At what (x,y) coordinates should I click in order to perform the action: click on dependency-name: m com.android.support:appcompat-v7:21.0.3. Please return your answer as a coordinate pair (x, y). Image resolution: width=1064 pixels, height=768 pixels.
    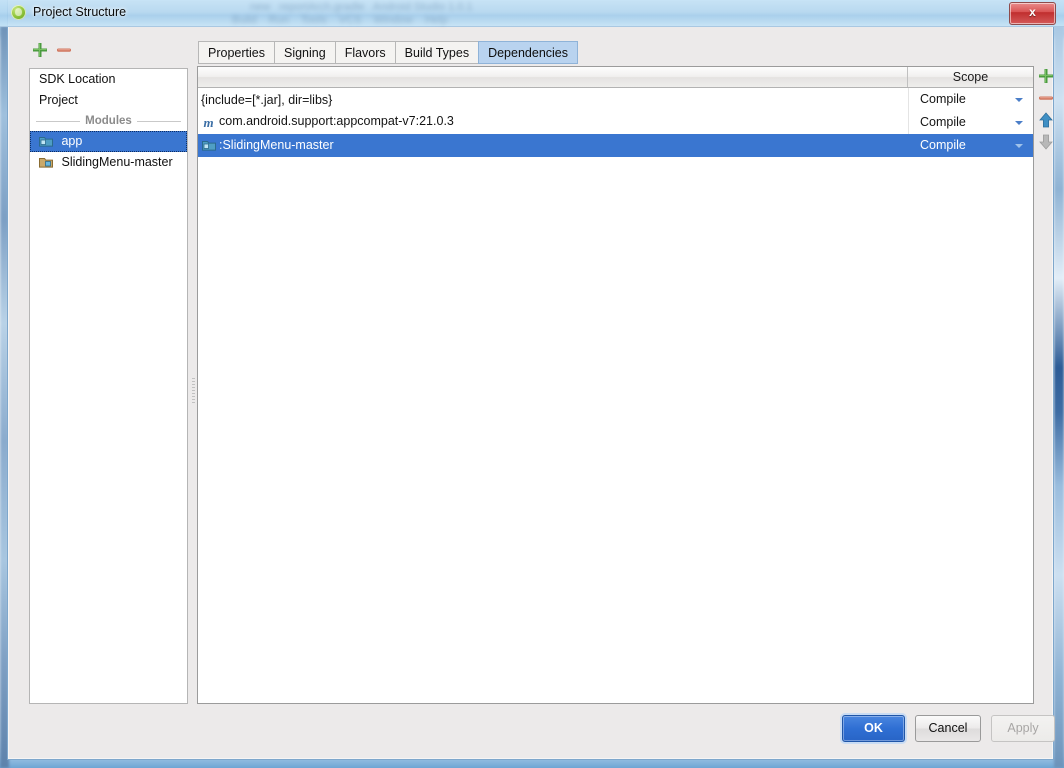
    Looking at the image, I should click on (553, 122).